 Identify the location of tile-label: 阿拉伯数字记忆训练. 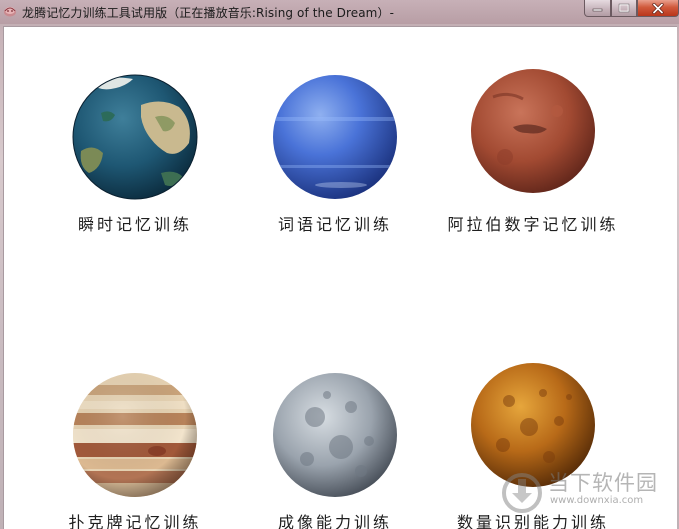
(533, 224).